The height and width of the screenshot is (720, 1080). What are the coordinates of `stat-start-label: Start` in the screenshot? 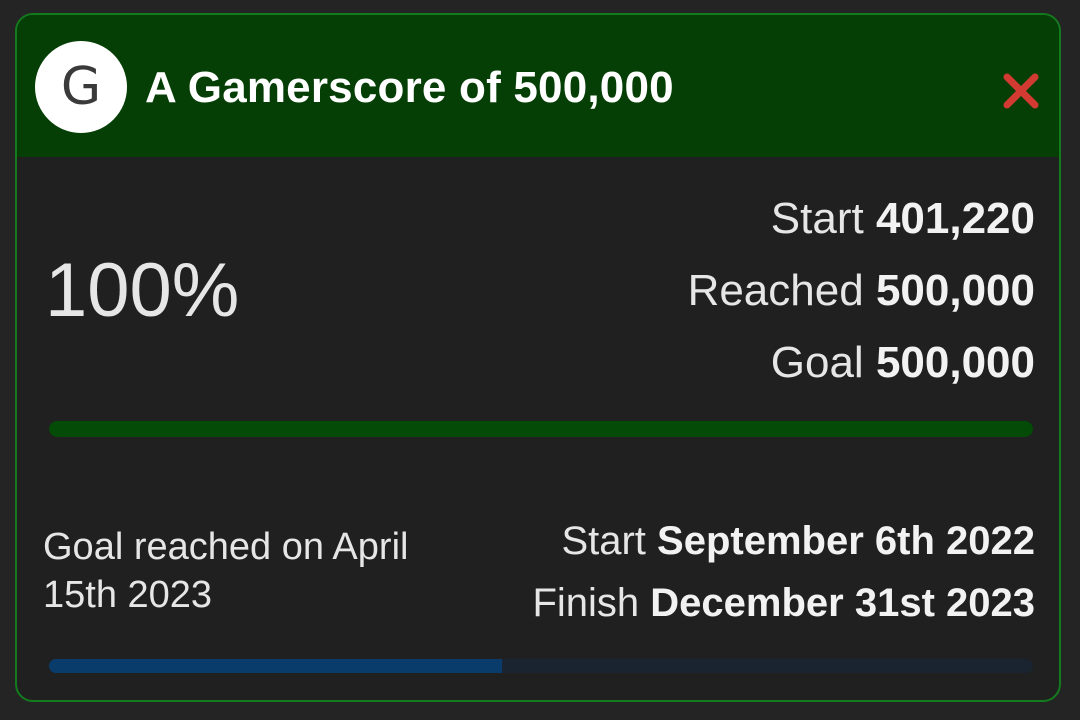 It's located at (817, 218).